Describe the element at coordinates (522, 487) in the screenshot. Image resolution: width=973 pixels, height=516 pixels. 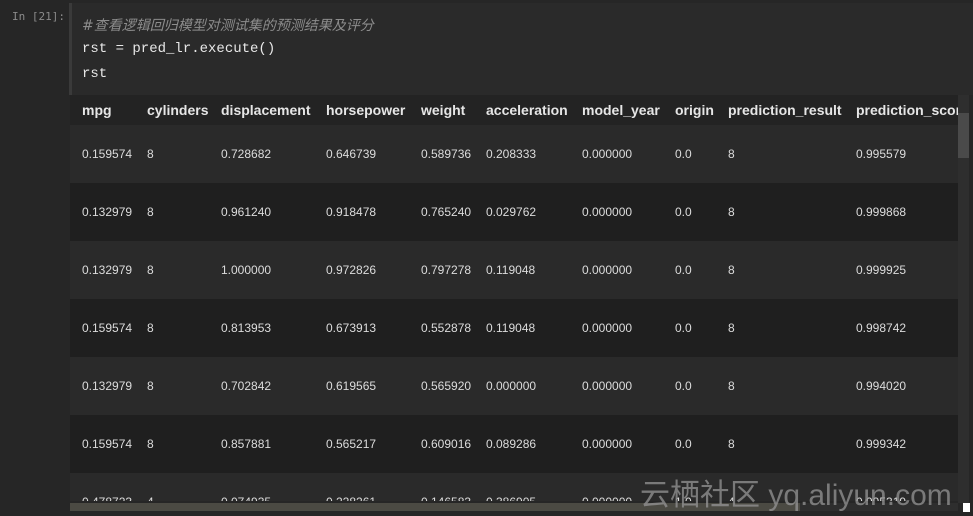
I see `table-cell: 0.386905` at that location.